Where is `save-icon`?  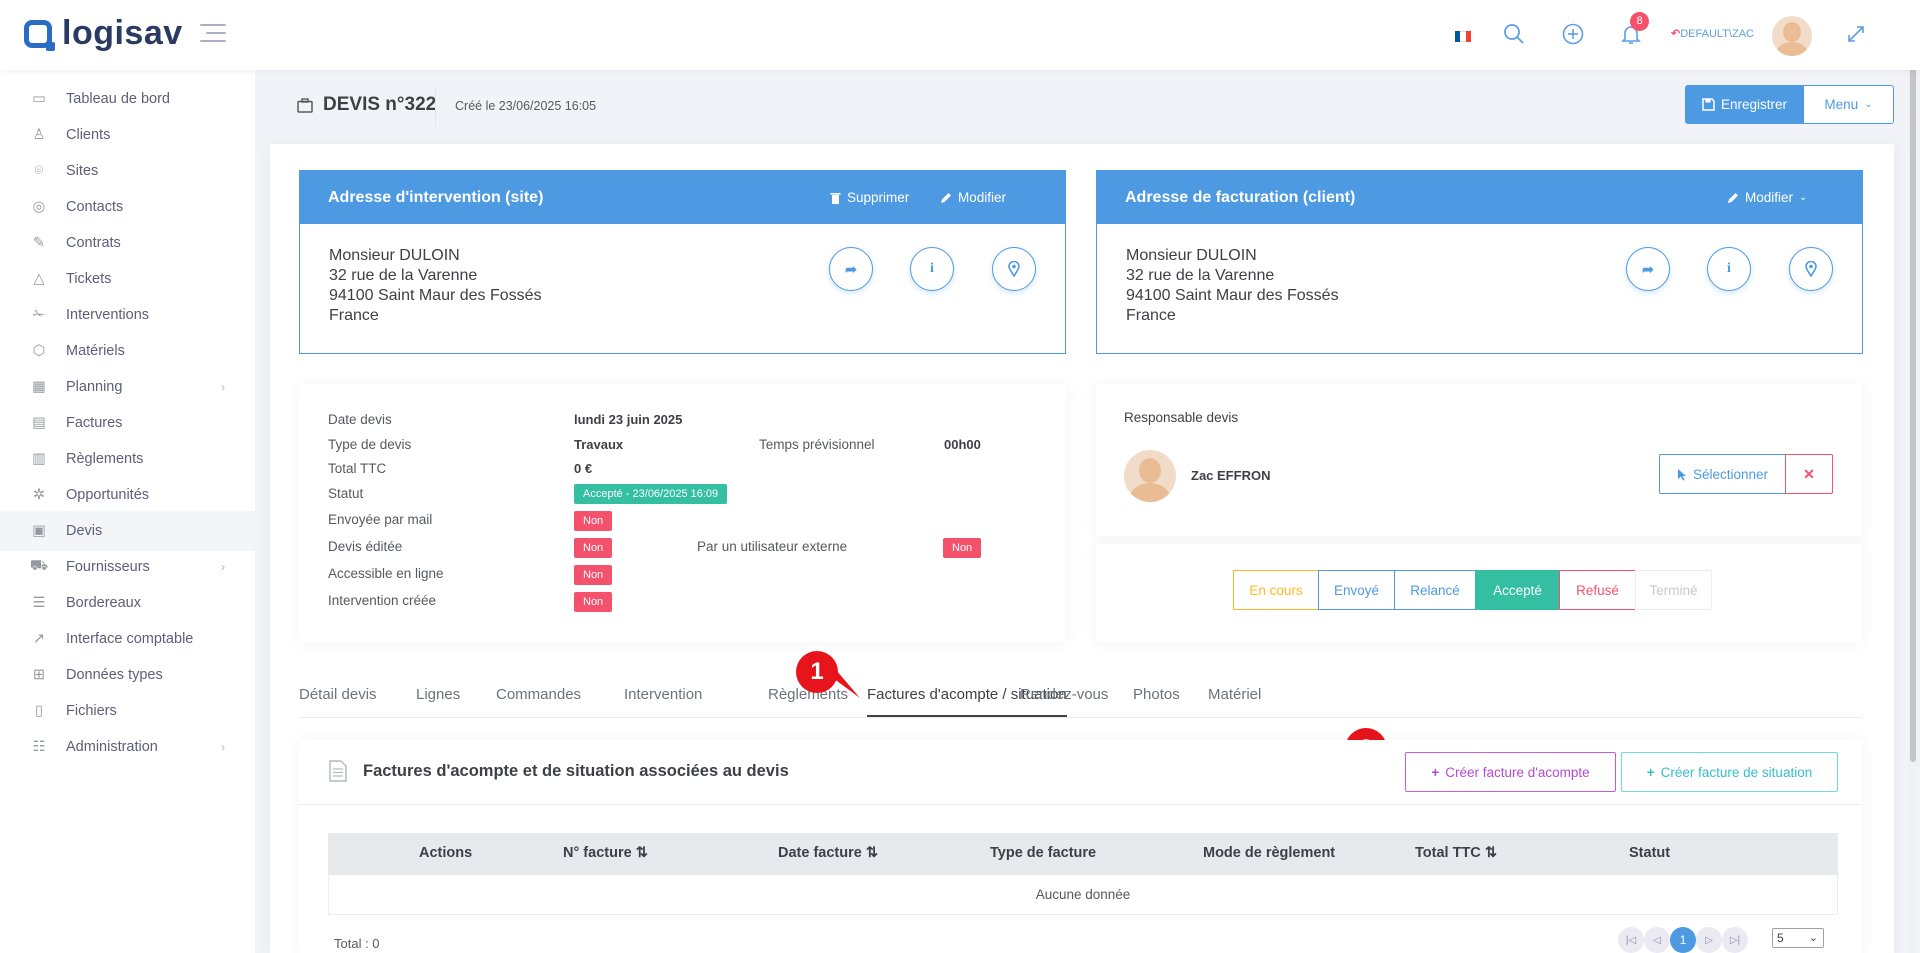 save-icon is located at coordinates (1708, 104).